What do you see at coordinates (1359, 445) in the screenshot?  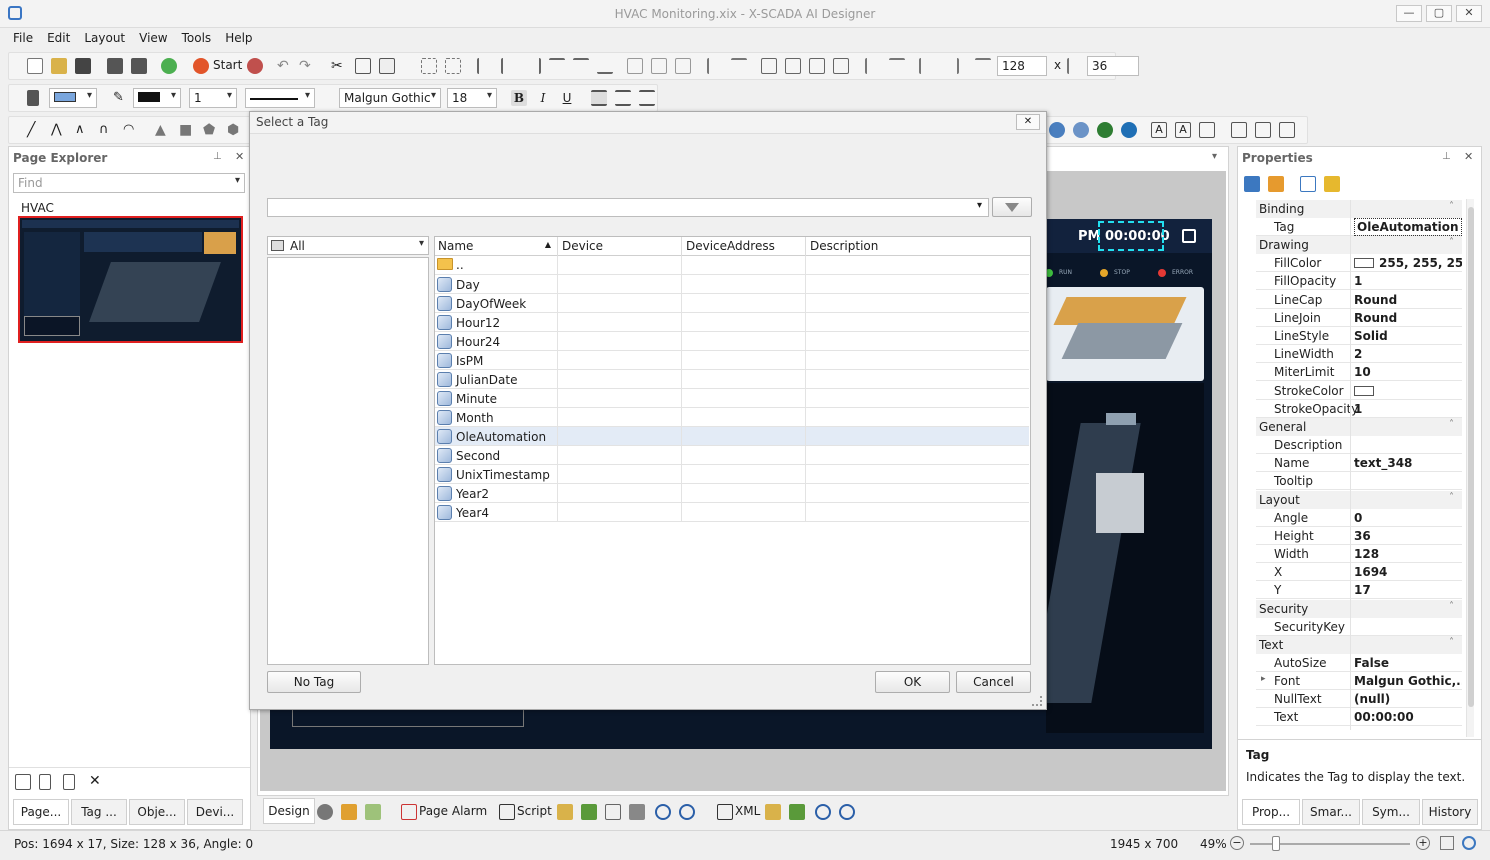 I see `property-row-description: Description` at bounding box center [1359, 445].